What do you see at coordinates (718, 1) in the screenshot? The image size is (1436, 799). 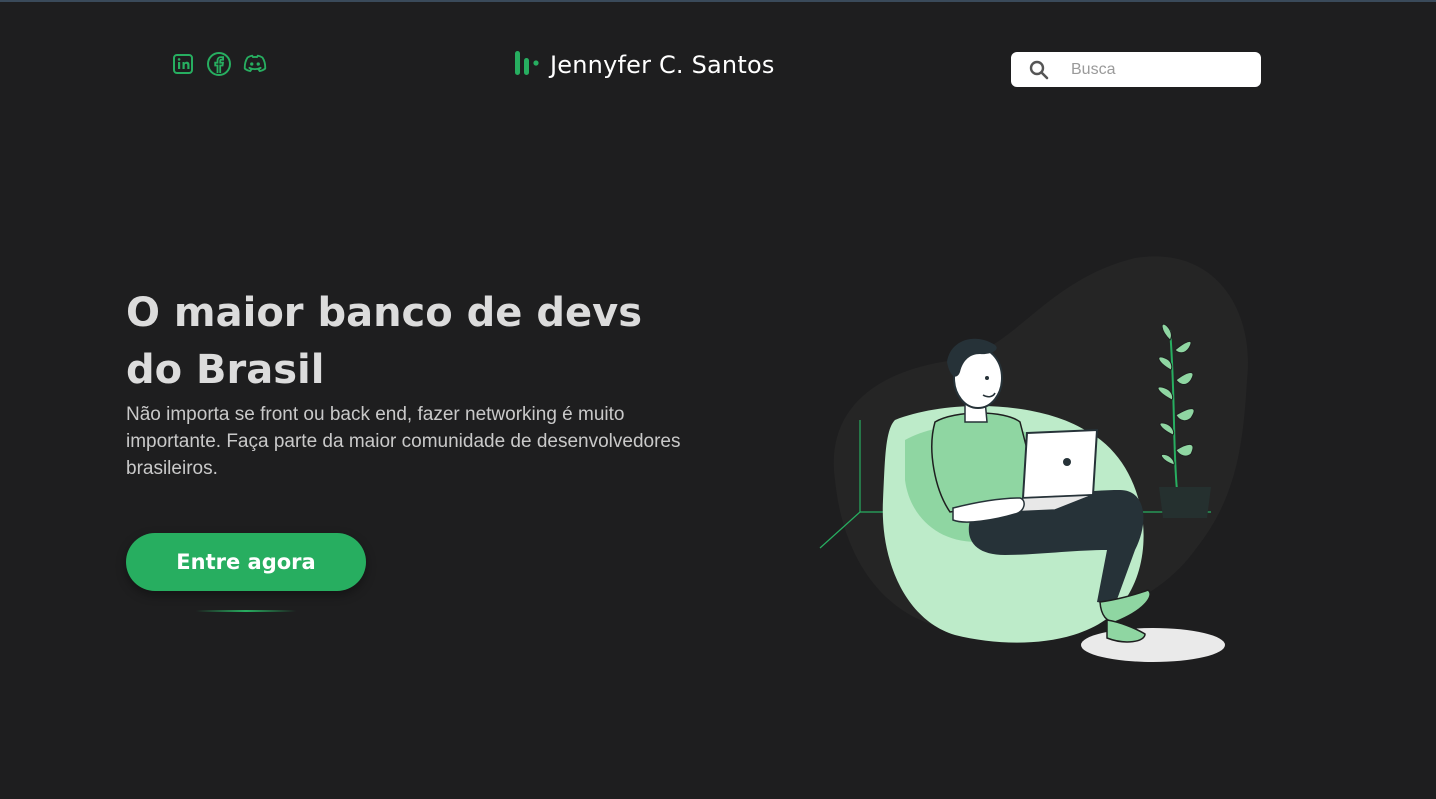 I see `top-border` at bounding box center [718, 1].